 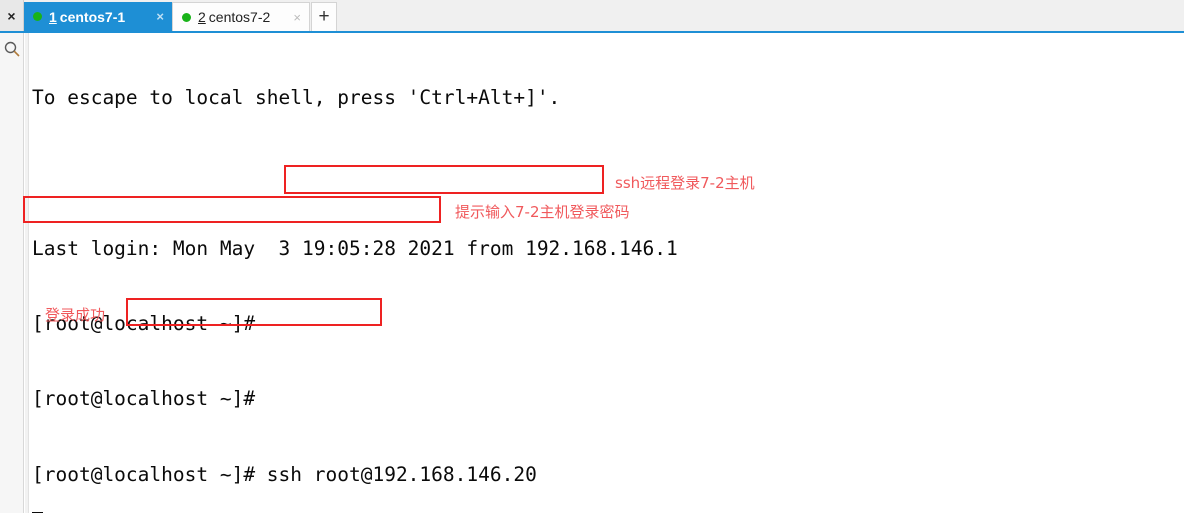 I want to click on add-tab-button: +, so click(x=324, y=16).